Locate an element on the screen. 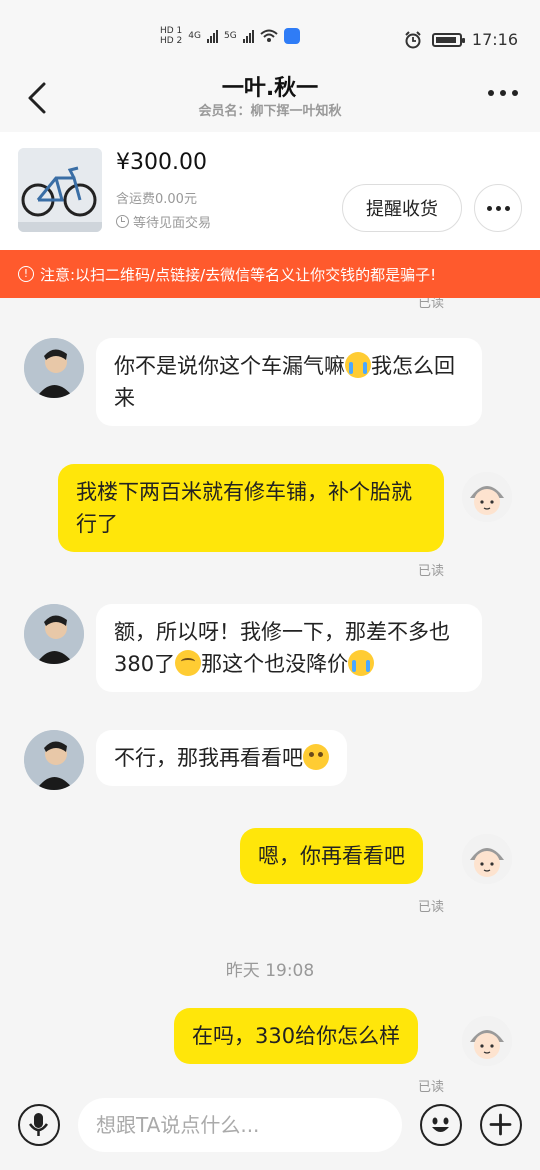 The image size is (540, 1170). shipping-info: 含运费0.00元 is located at coordinates (156, 199).